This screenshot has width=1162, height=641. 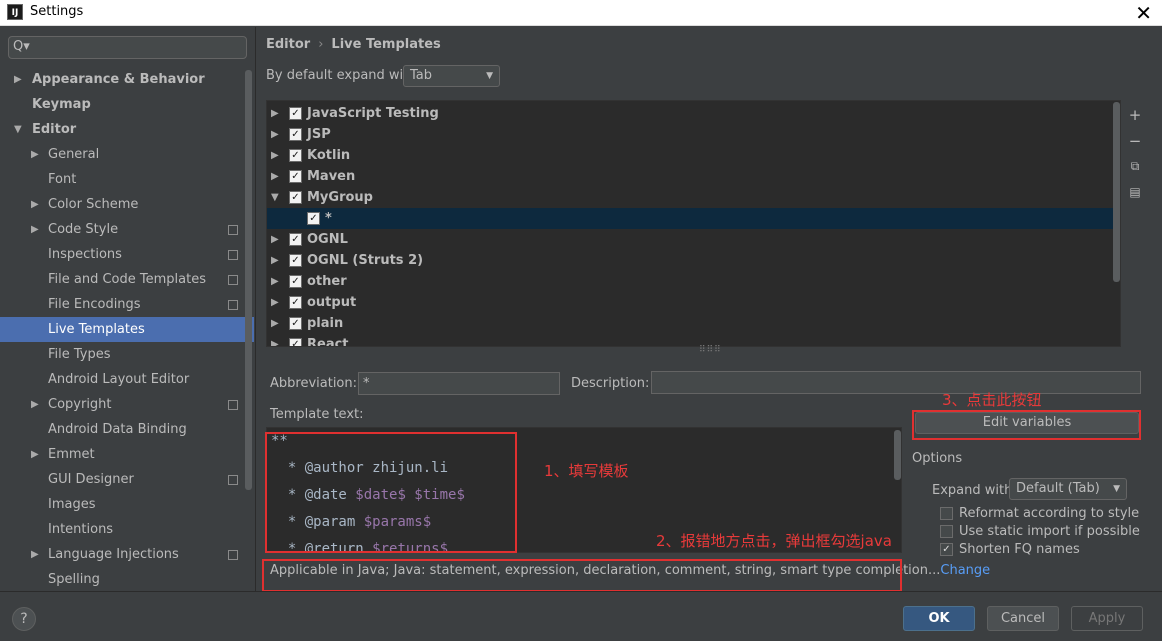 What do you see at coordinates (127, 479) in the screenshot?
I see `sidebar-item: GUI Designer` at bounding box center [127, 479].